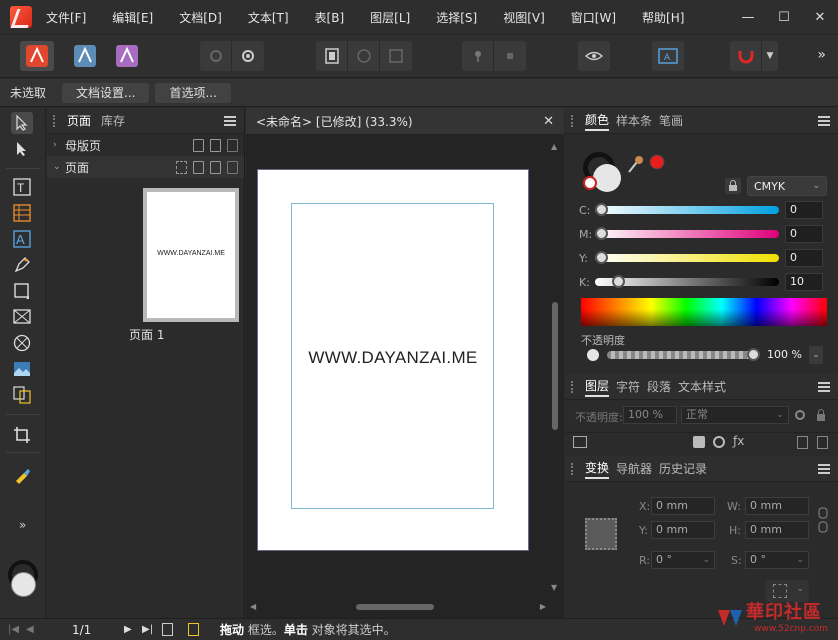  Describe the element at coordinates (821, 415) in the screenshot. I see `layer-lock-icon` at that location.